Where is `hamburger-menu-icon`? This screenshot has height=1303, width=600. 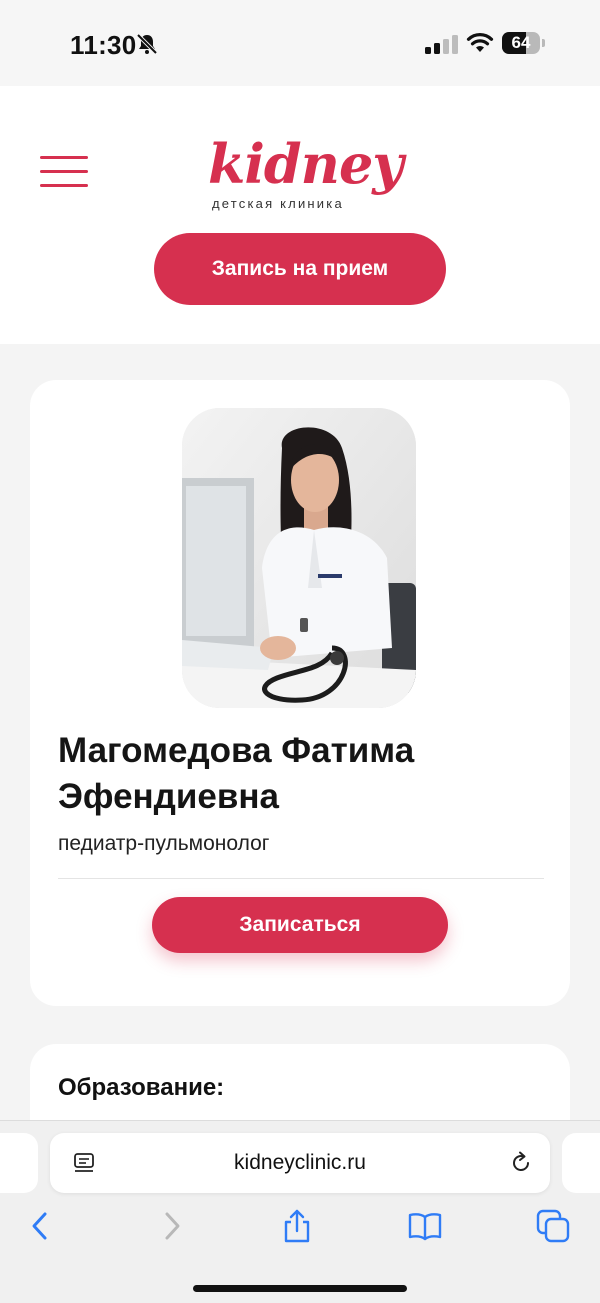 hamburger-menu-icon is located at coordinates (64, 173).